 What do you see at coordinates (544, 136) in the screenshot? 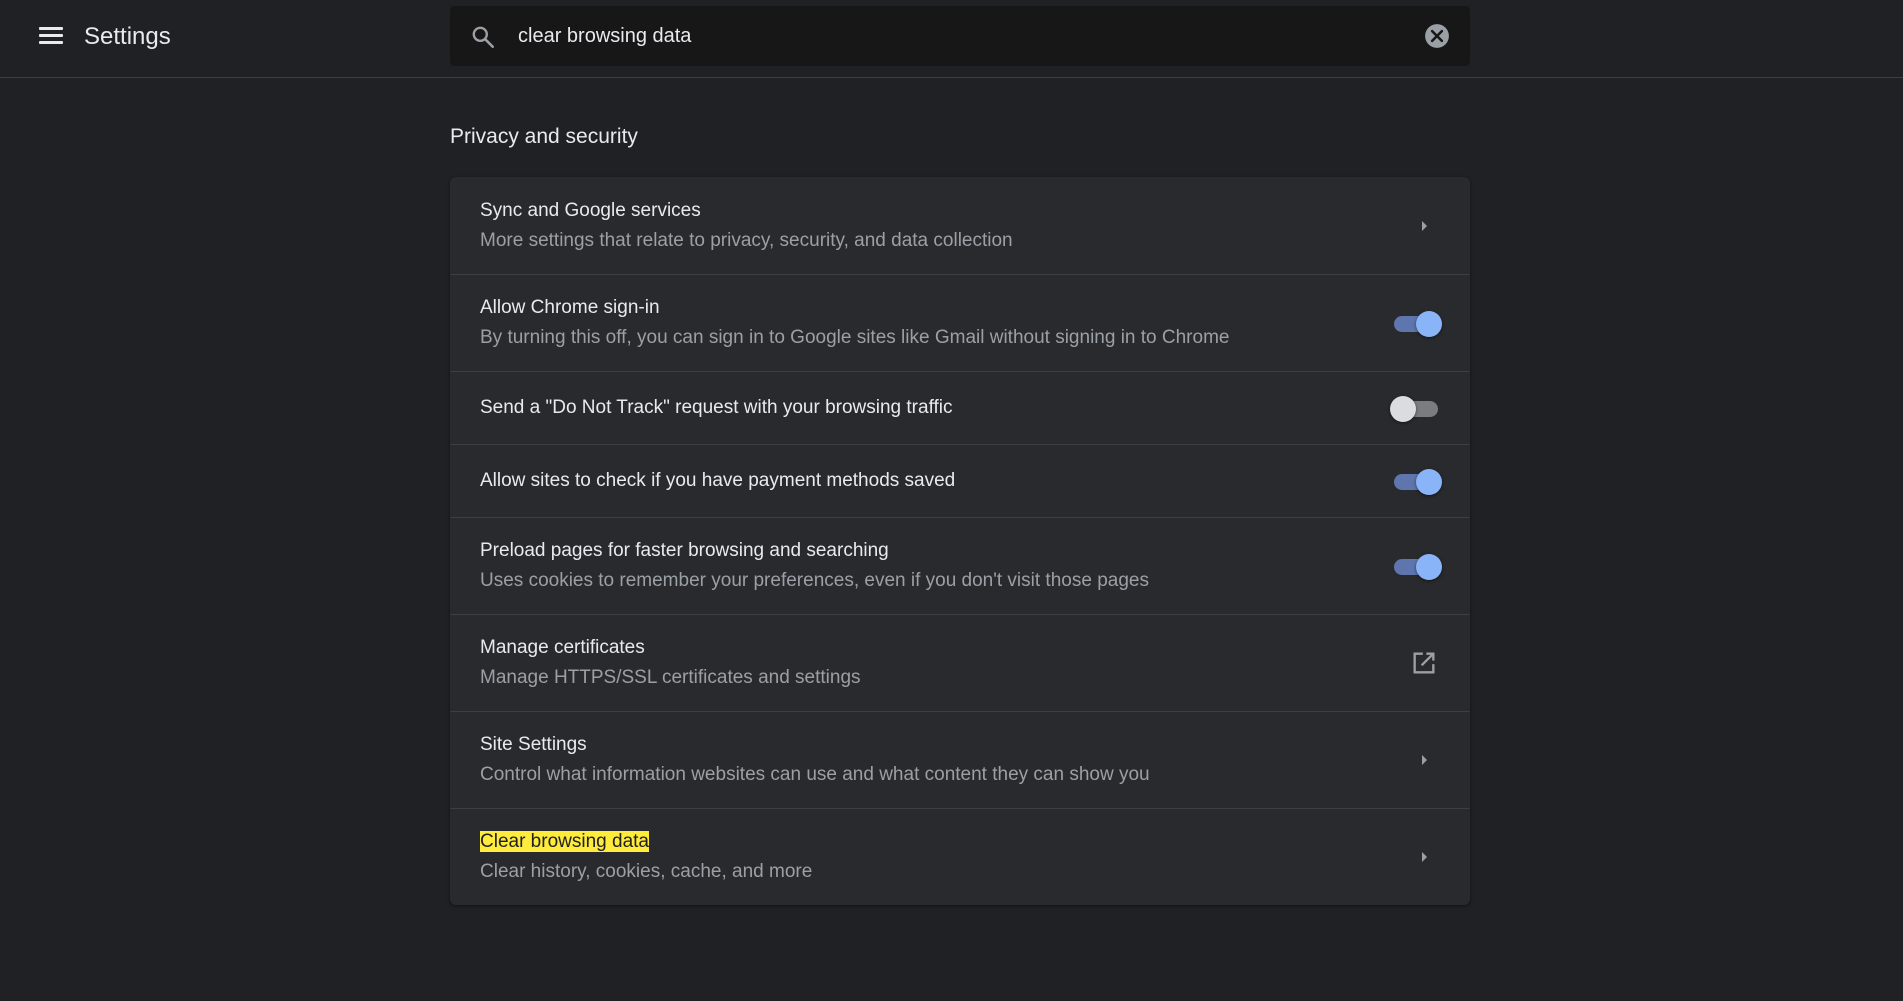
I see `section-title: Privacy and security` at bounding box center [544, 136].